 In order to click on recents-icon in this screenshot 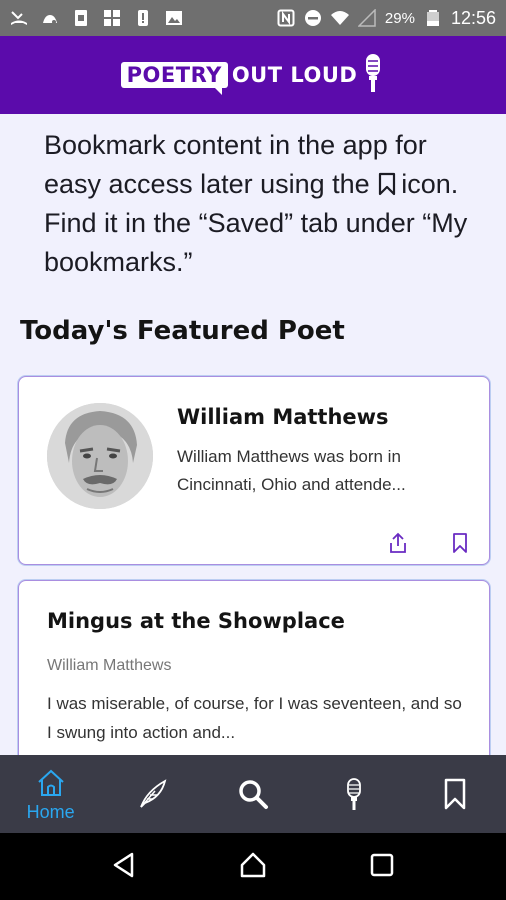, I will do `click(381, 864)`.